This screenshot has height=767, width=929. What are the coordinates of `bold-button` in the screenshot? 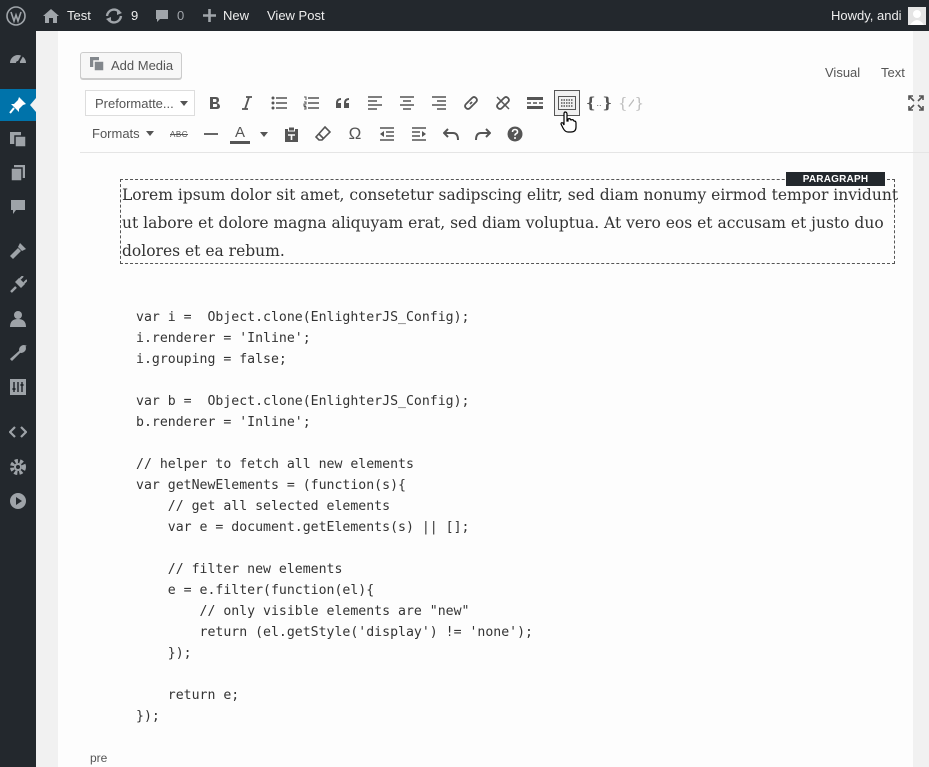 It's located at (215, 103).